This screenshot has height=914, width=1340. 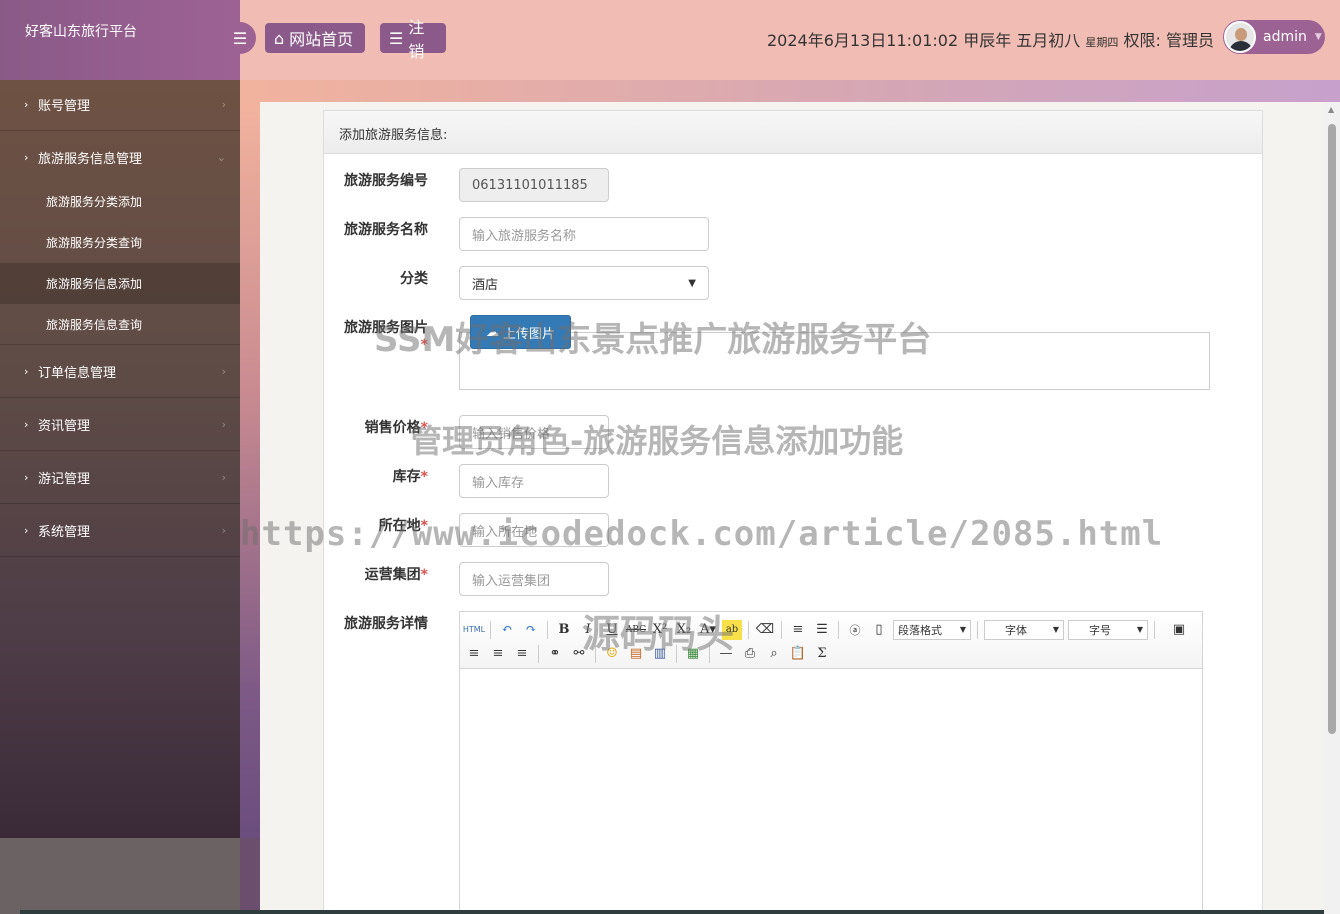 I want to click on sidebar-item-account: › 账号管理 ›, so click(x=120, y=105).